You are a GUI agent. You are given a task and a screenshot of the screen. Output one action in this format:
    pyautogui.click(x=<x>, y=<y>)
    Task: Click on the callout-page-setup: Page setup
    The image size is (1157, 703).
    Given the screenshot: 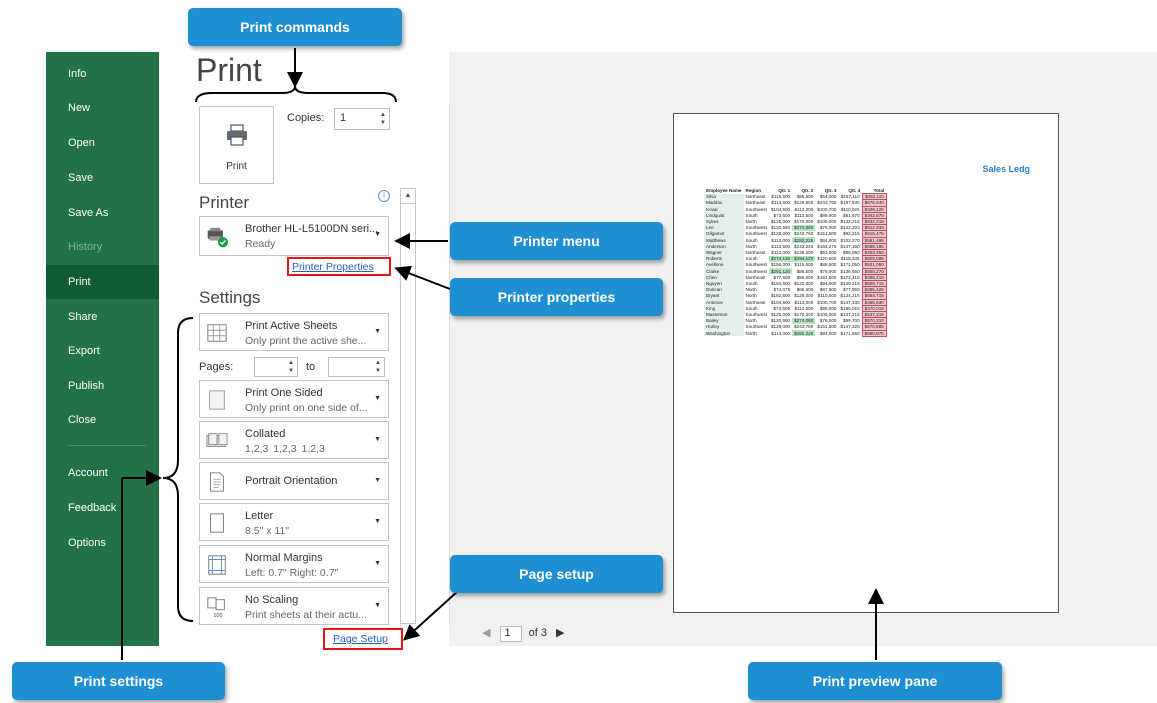 What is the action you would take?
    pyautogui.click(x=556, y=574)
    